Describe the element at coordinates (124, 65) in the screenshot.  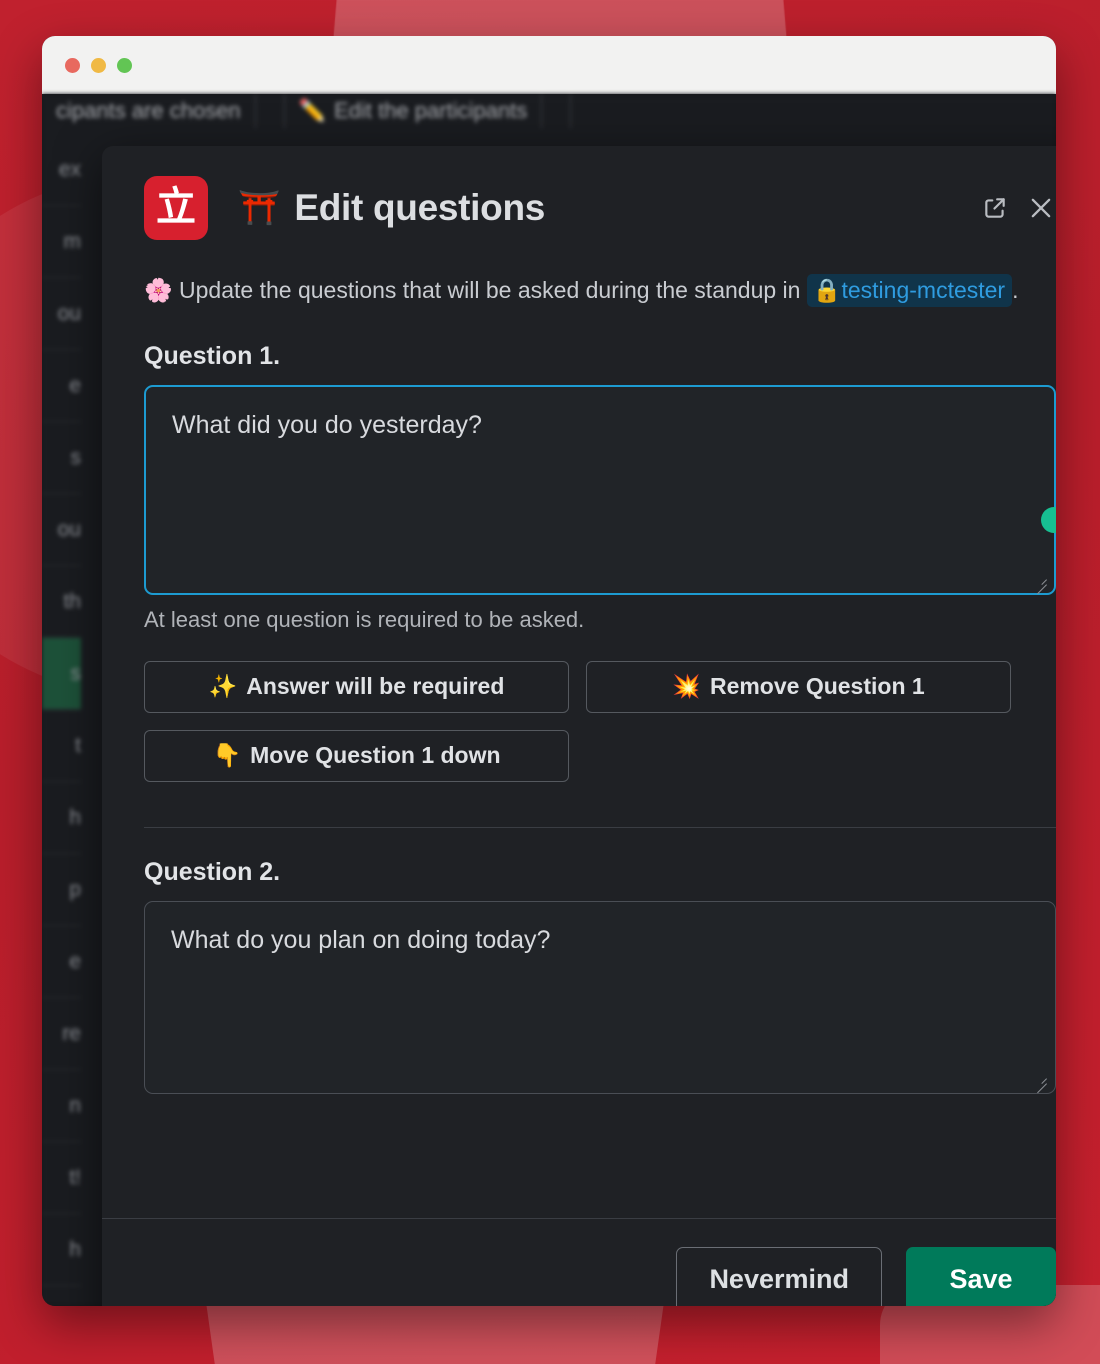
I see `traffic-light-maximize` at that location.